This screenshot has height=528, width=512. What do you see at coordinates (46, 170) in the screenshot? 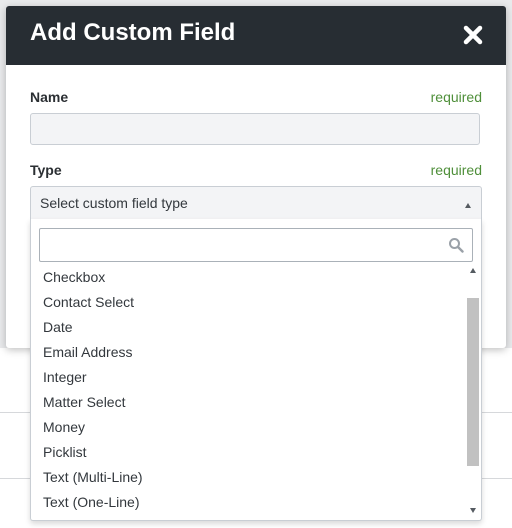
I see `type-label: Type` at bounding box center [46, 170].